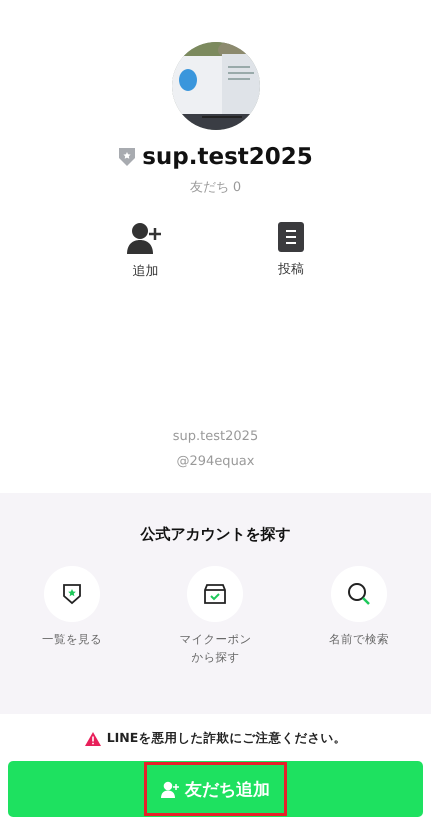 The image size is (431, 823). What do you see at coordinates (215, 461) in the screenshot?
I see `line-id: @294equax` at bounding box center [215, 461].